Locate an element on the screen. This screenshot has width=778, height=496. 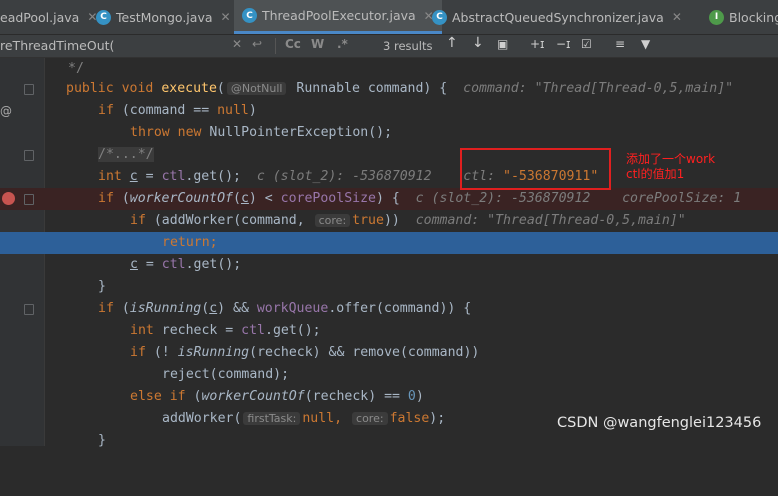
watermark: CSDN @wangfenglei123456 is located at coordinates (659, 423).